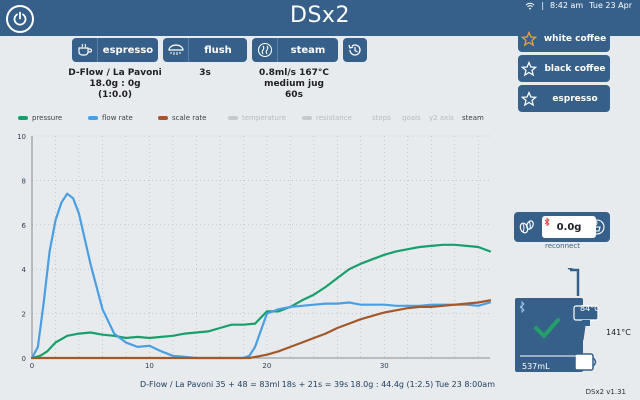 This screenshot has height=400, width=640. Describe the element at coordinates (177, 384) in the screenshot. I see `summary-profile: D-Flow / La Pavoni` at that location.